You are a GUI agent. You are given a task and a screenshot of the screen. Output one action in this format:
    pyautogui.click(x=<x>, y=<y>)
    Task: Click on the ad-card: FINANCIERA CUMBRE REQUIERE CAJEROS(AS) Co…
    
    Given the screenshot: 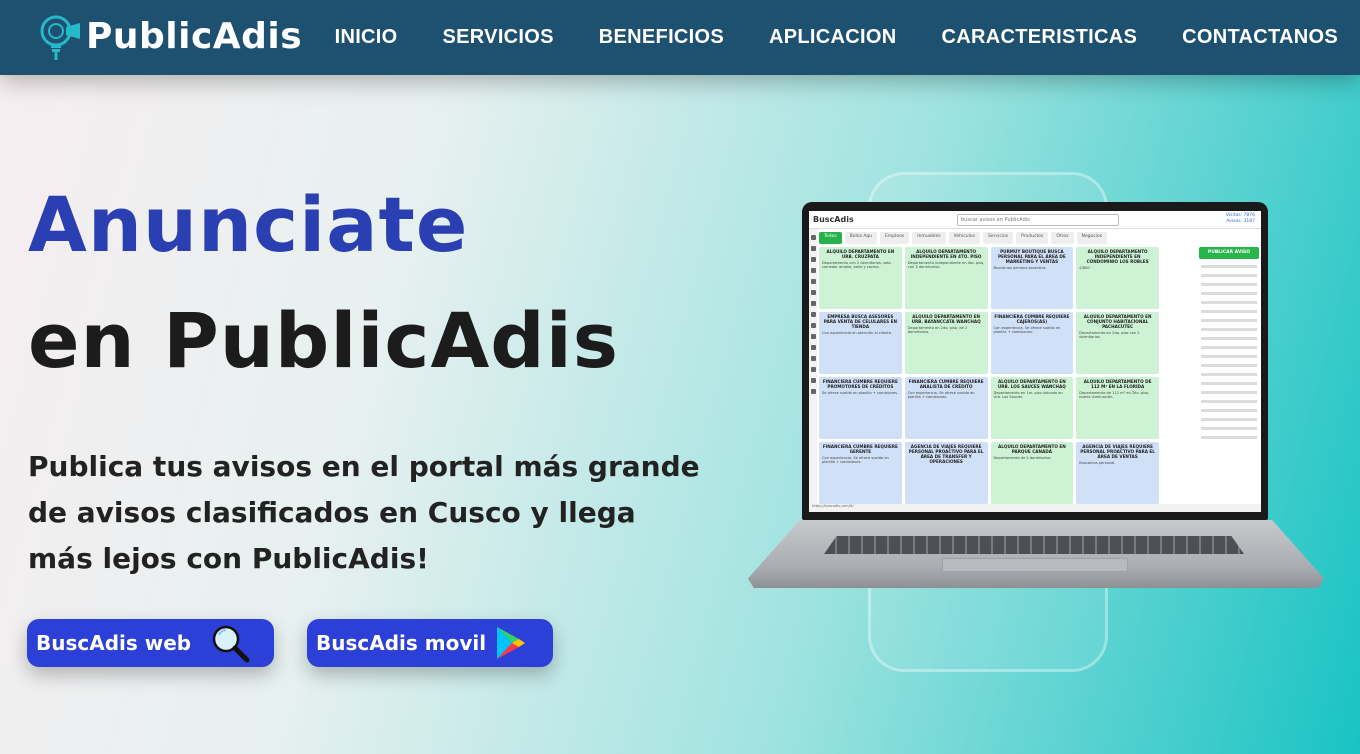 What is the action you would take?
    pyautogui.click(x=1032, y=343)
    